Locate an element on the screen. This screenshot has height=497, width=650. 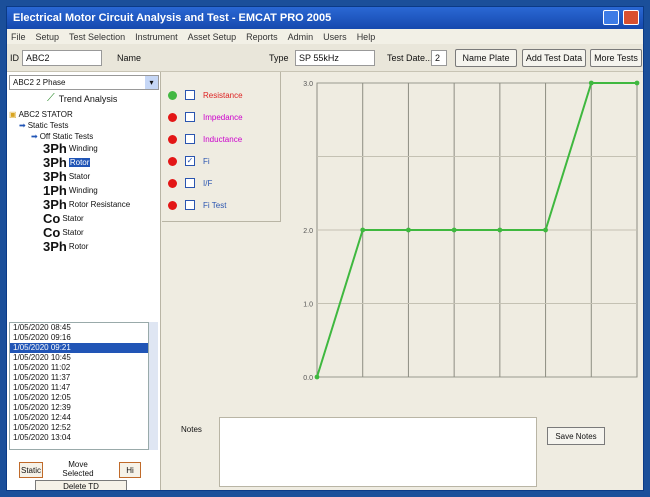
y-tick-label: 2.0 is located at coordinates (308, 231).